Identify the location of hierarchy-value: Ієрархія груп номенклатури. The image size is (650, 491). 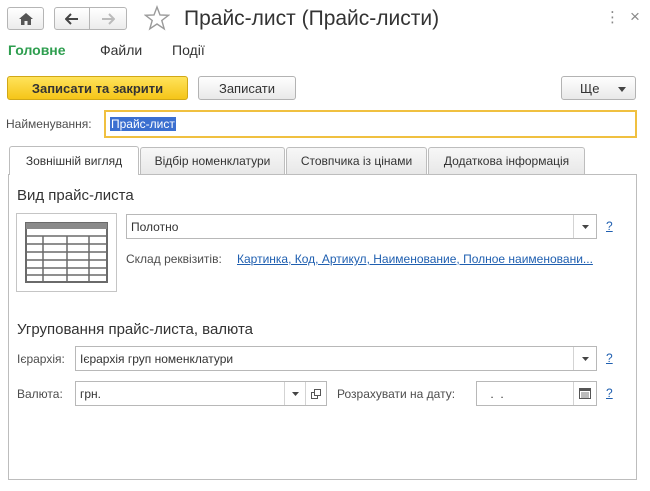
(157, 358).